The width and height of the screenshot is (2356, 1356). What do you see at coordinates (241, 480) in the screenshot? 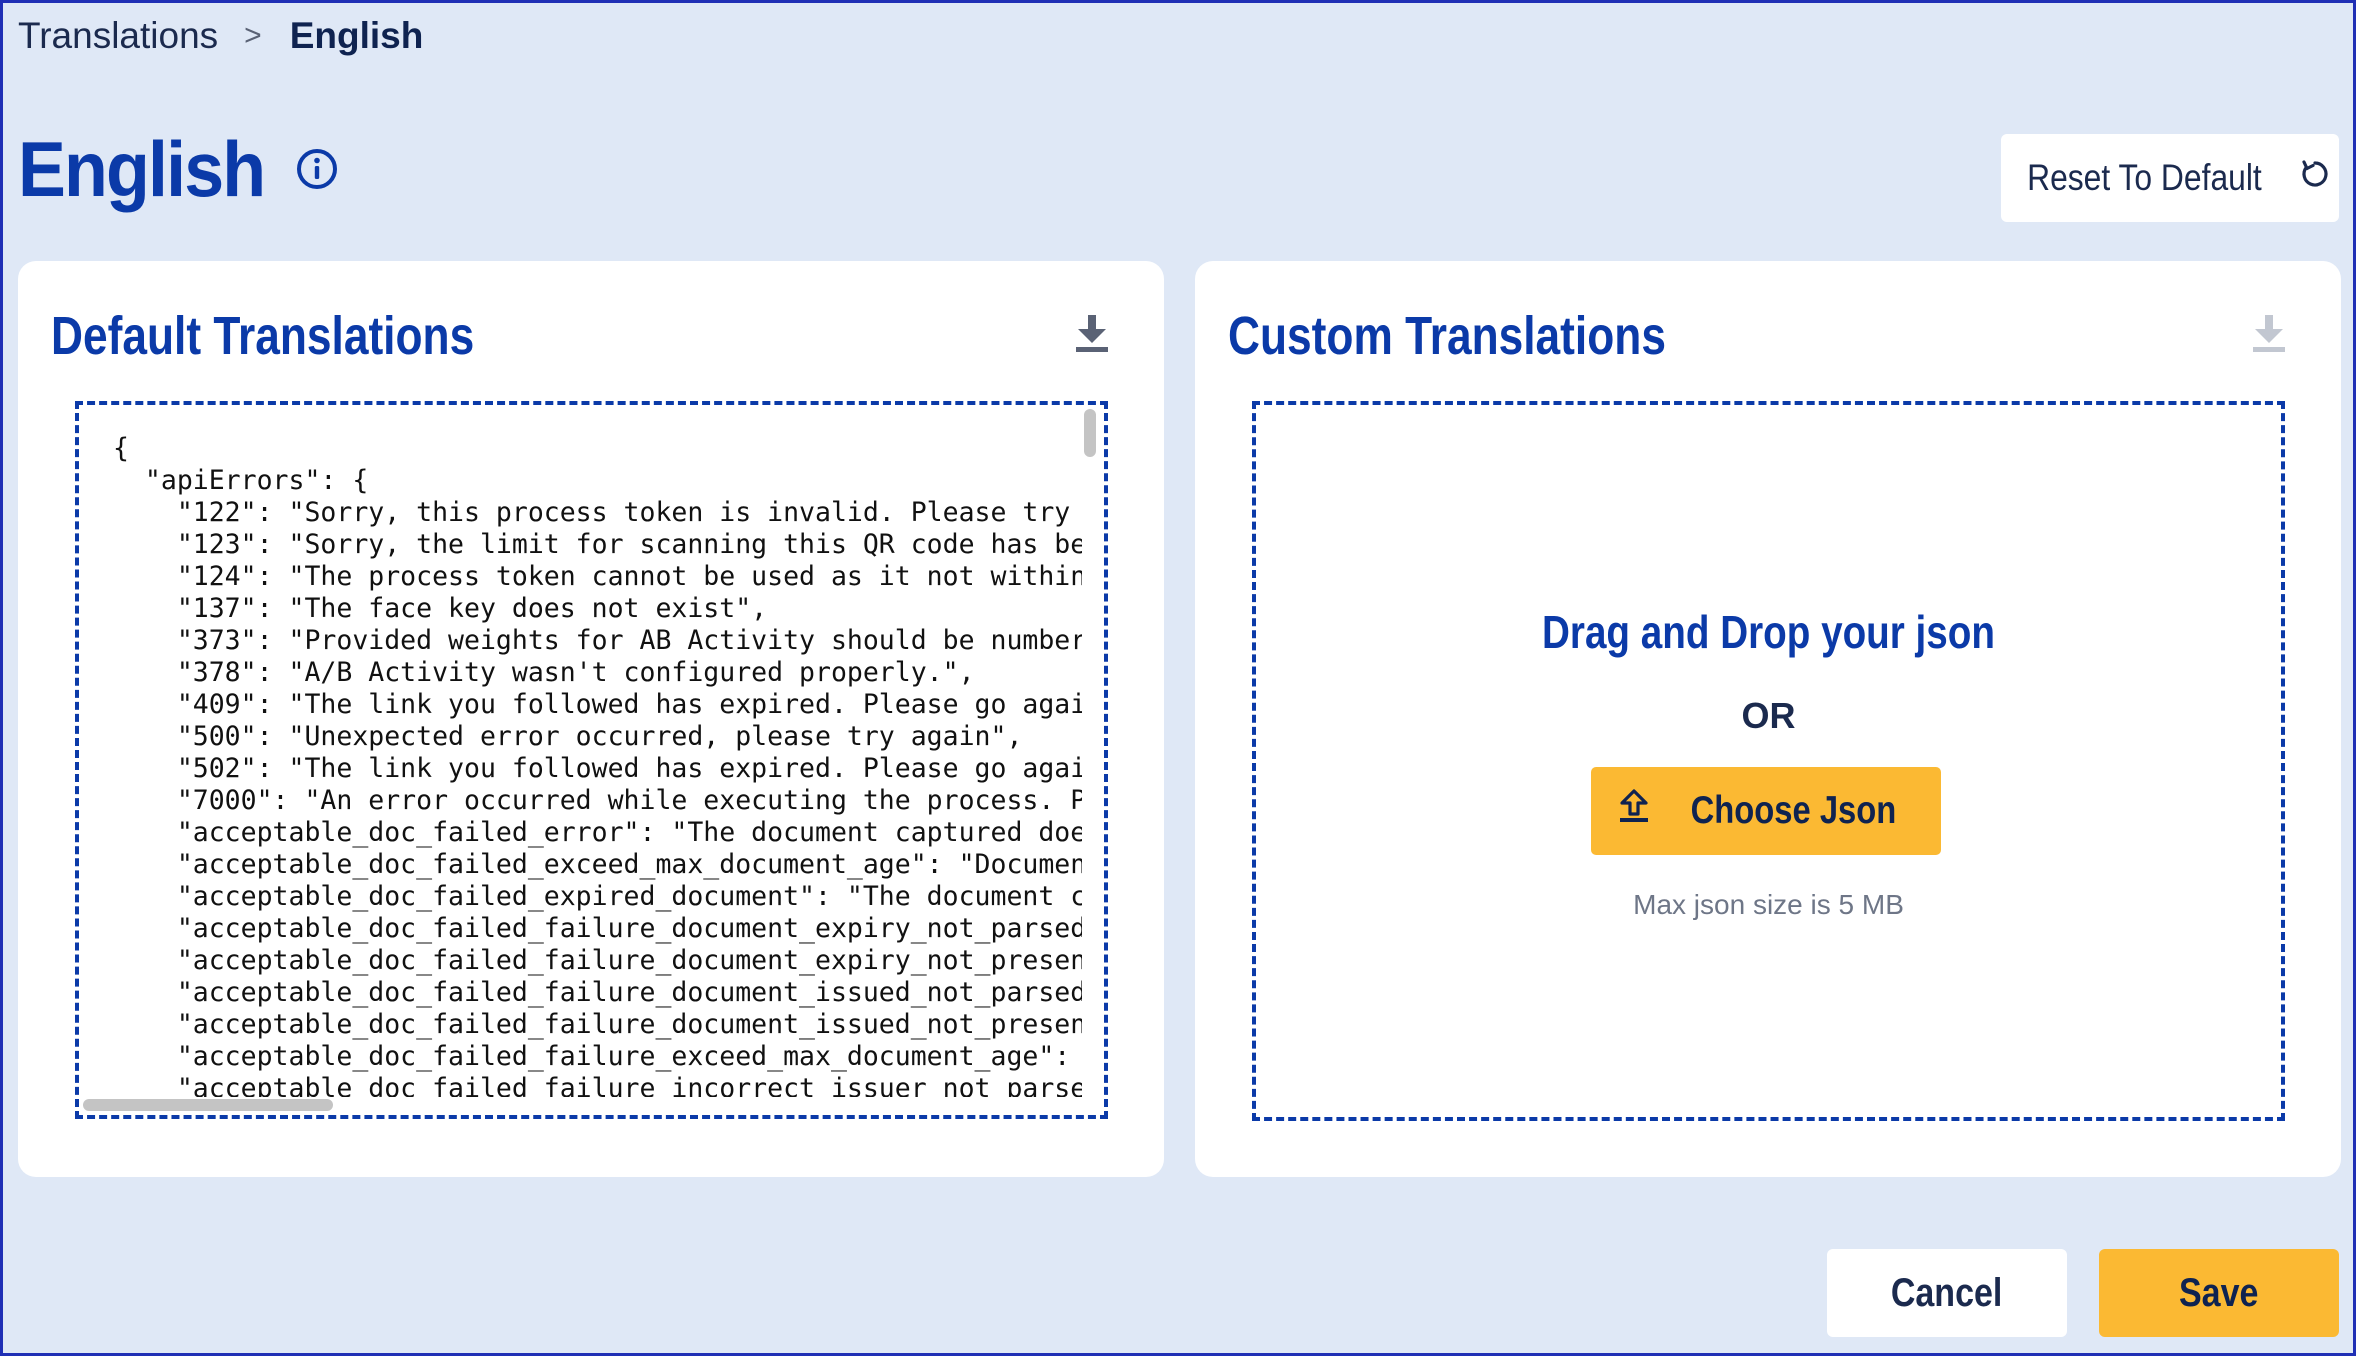
I see `json-code-line: "apiErrors": {` at bounding box center [241, 480].